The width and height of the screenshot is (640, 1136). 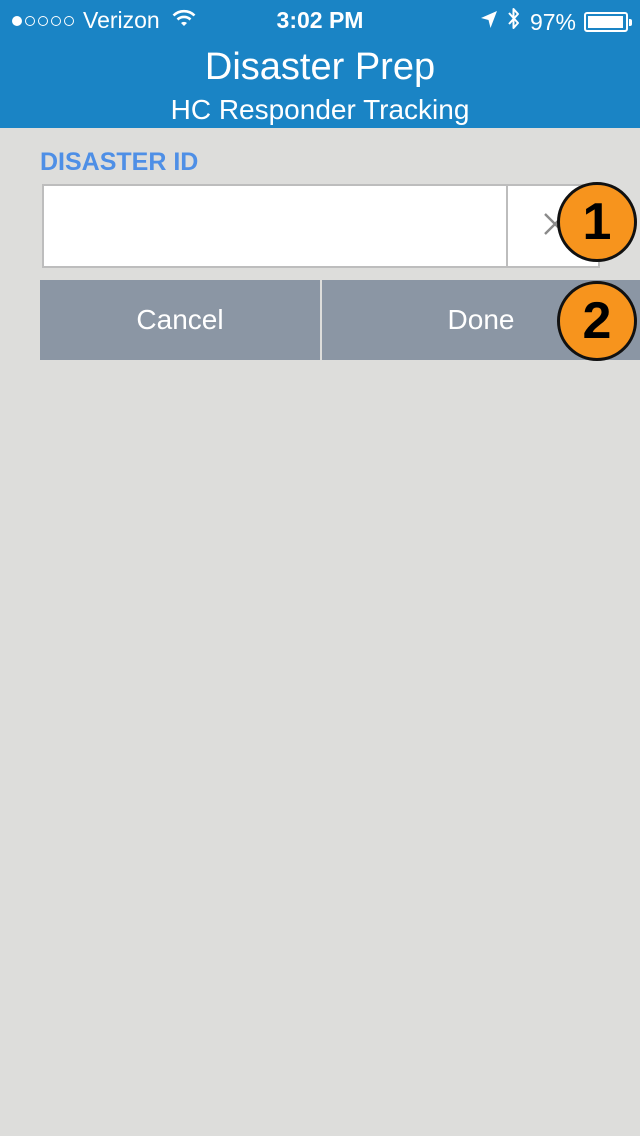 What do you see at coordinates (552, 21) in the screenshot?
I see `battery-percent: 97%` at bounding box center [552, 21].